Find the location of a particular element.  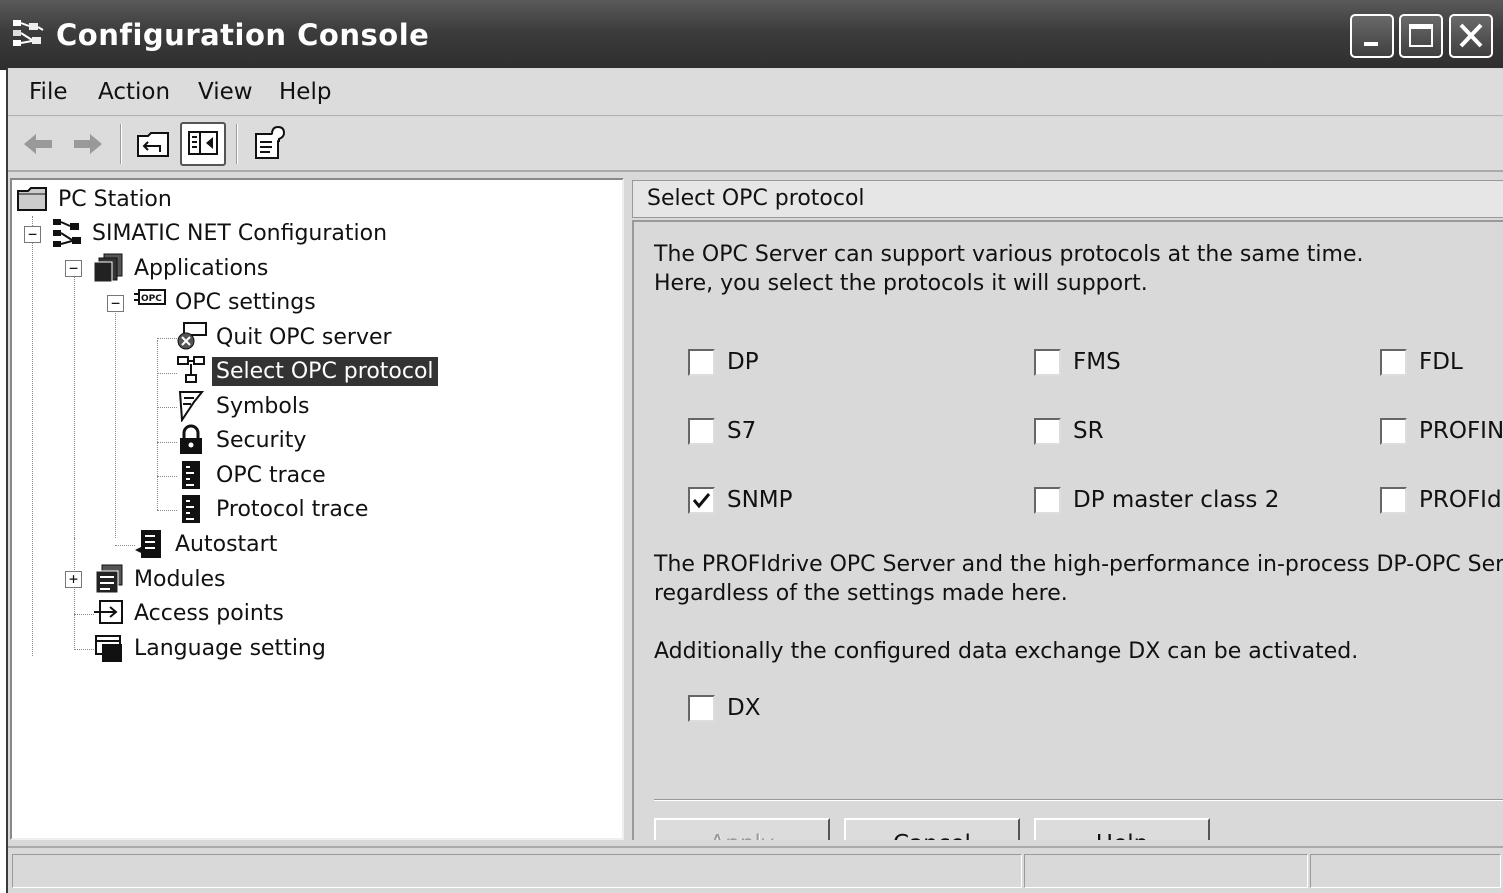

tree-item-protocol-trace: Protocol trace is located at coordinates (273, 509).